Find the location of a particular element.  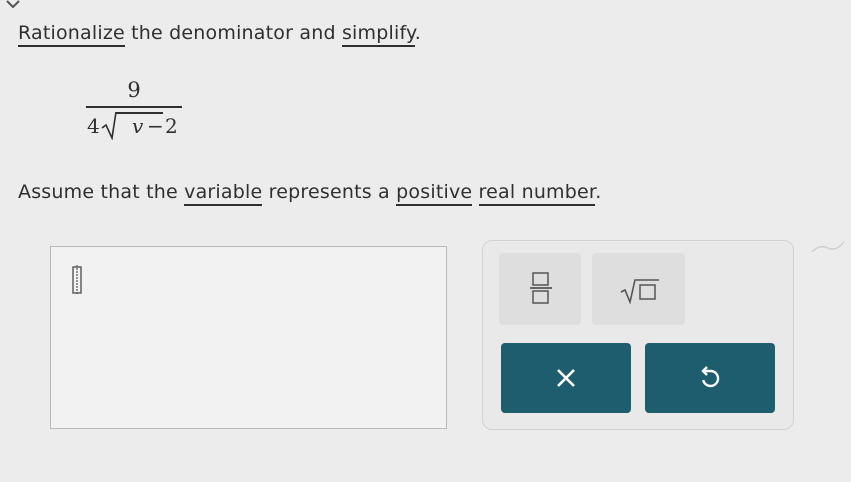

clear-button is located at coordinates (566, 378).